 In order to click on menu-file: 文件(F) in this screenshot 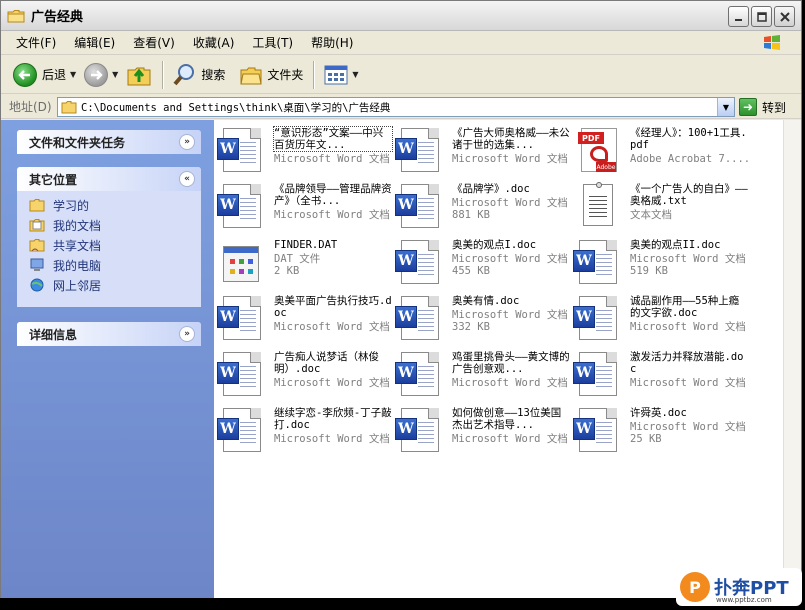, I will do `click(36, 42)`.